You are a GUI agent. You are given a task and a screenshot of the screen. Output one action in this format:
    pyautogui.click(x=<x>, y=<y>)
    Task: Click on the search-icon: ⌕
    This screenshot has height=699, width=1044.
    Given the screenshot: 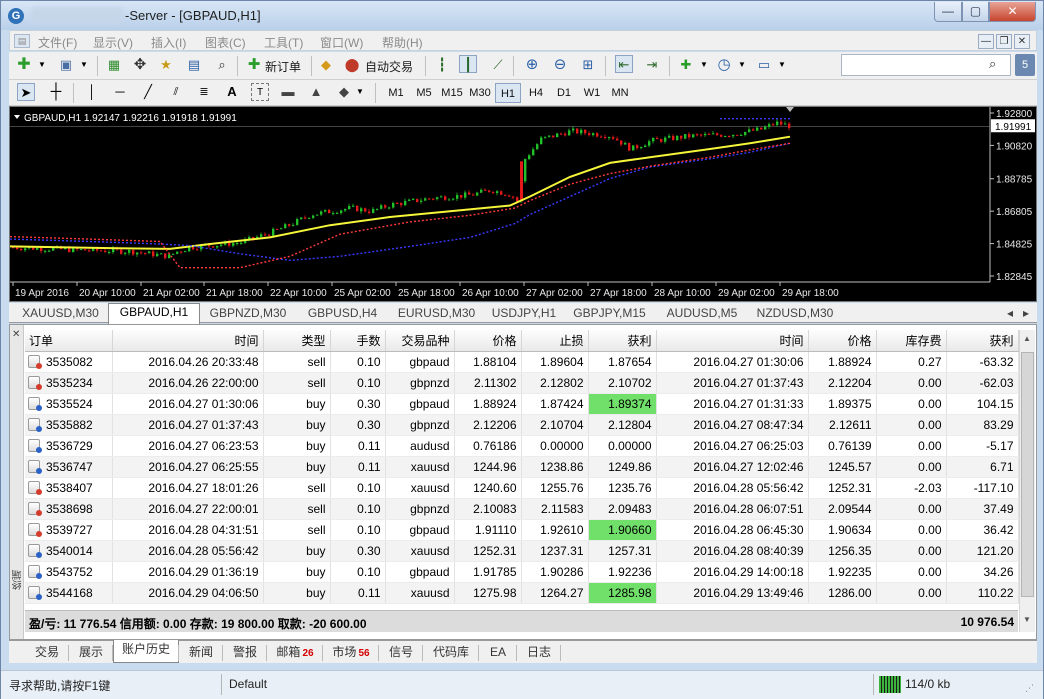 What is the action you would take?
    pyautogui.click(x=992, y=64)
    